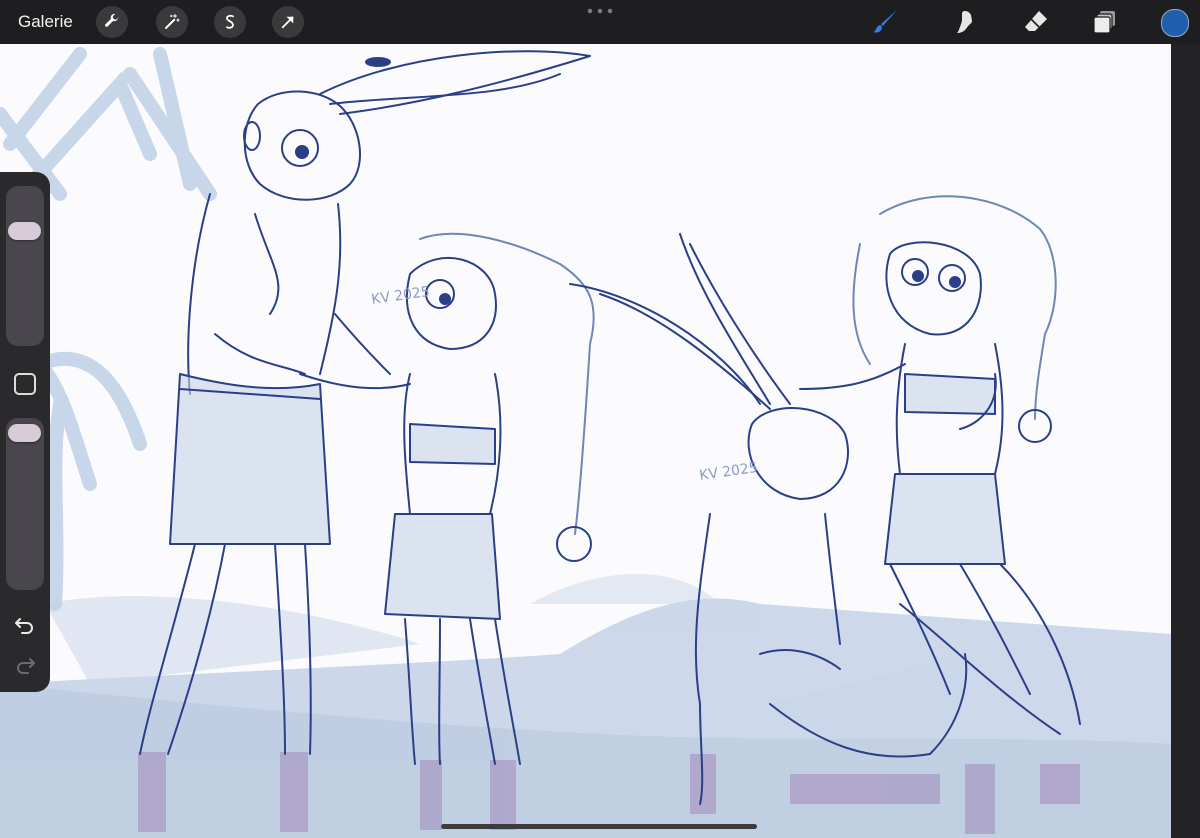 Image resolution: width=1200 pixels, height=838 pixels. I want to click on selection-s-icon, so click(230, 21).